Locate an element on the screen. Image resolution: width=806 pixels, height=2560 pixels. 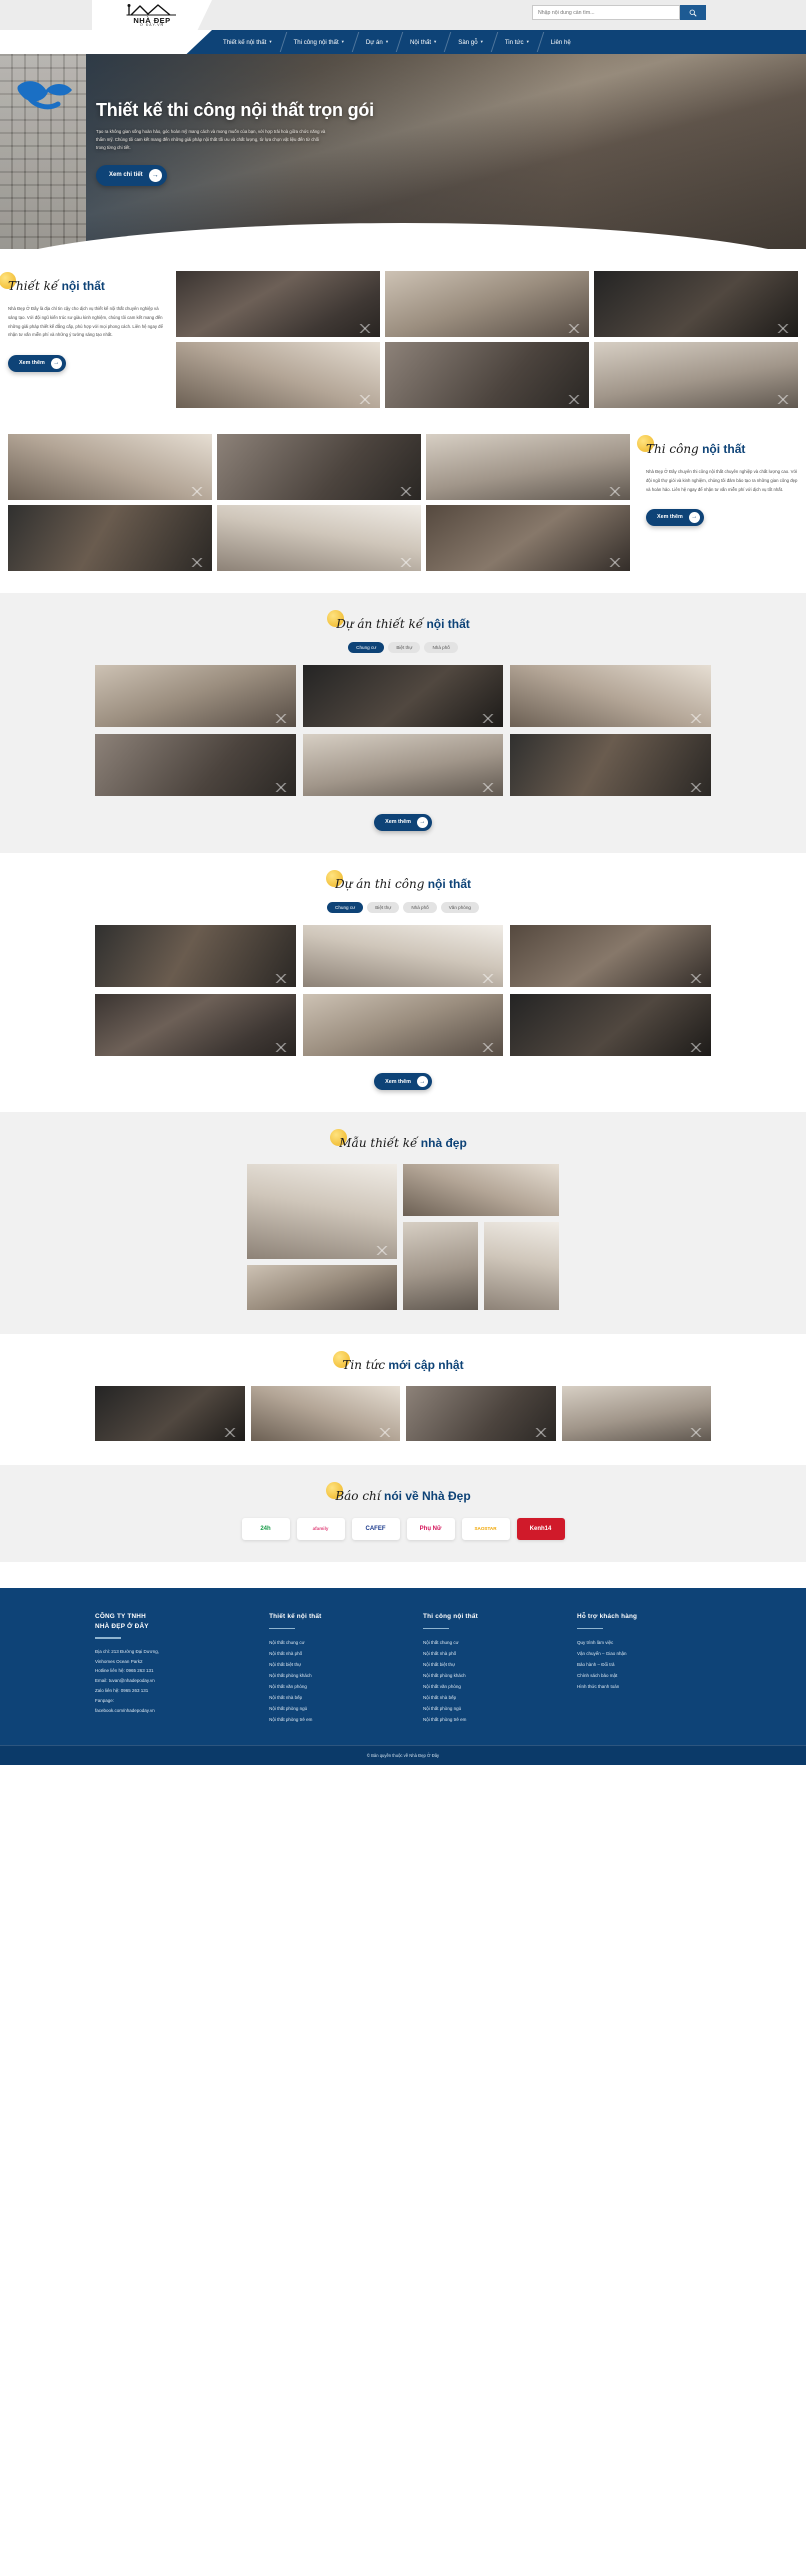
design-more-button: Xem thêm → is located at coordinates (37, 363).